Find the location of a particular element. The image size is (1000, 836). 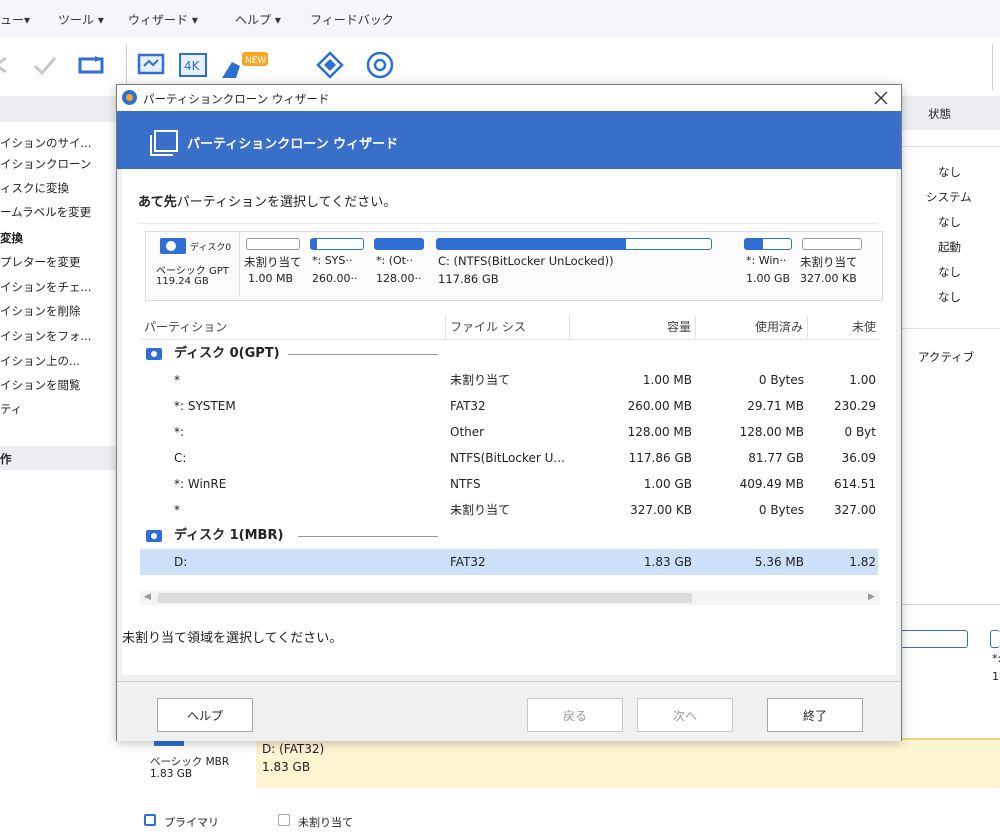

map-partition-c: C: (NTFS(BitLocker UnLocked)) 117.86 GB is located at coordinates (575, 264).